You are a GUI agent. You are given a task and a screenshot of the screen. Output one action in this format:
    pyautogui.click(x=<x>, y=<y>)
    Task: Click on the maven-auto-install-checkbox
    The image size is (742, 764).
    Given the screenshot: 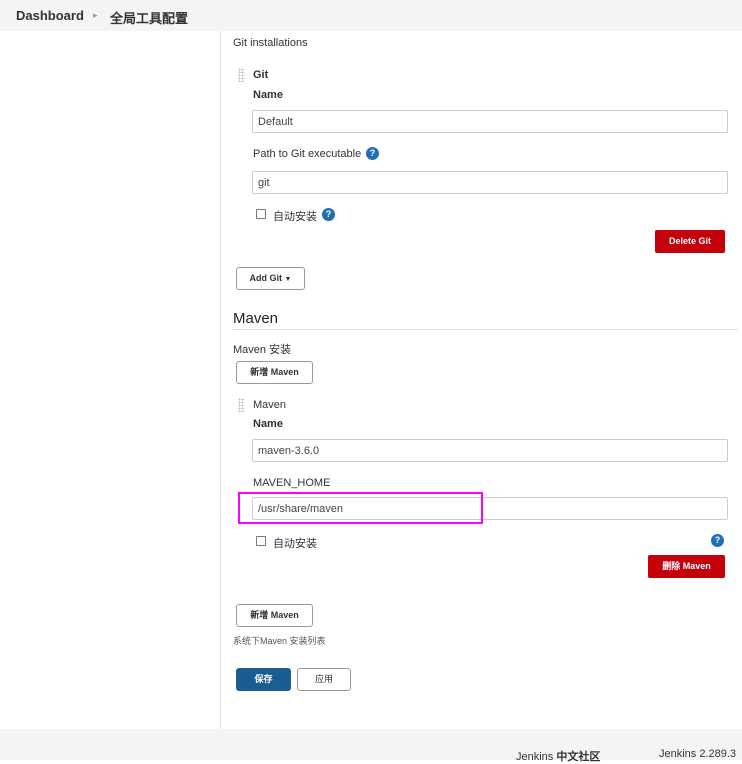 What is the action you would take?
    pyautogui.click(x=261, y=541)
    